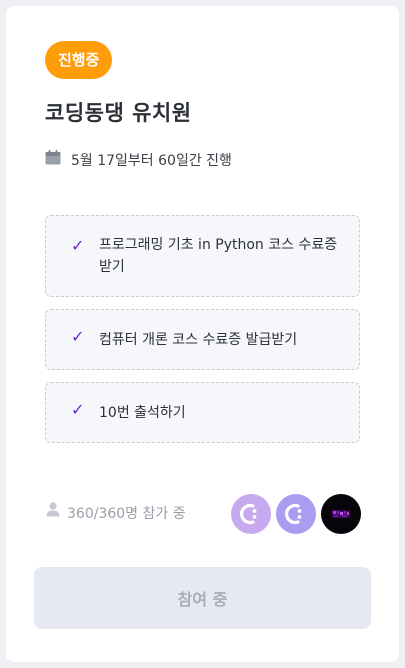 Image resolution: width=405 pixels, height=668 pixels. What do you see at coordinates (202, 598) in the screenshot?
I see `join-button: 참여 중` at bounding box center [202, 598].